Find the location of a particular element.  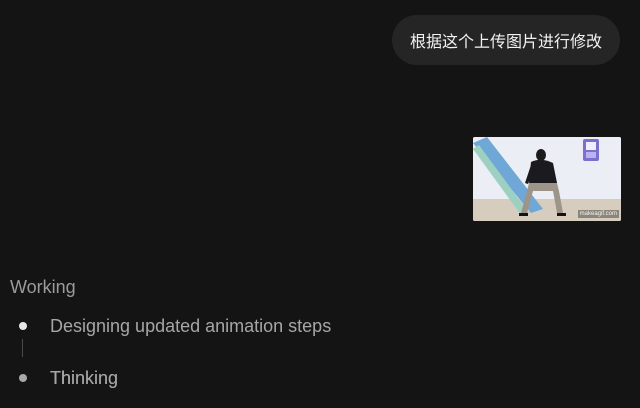

user-message-text: 根据这个上传图片进行修改 is located at coordinates (505, 41).